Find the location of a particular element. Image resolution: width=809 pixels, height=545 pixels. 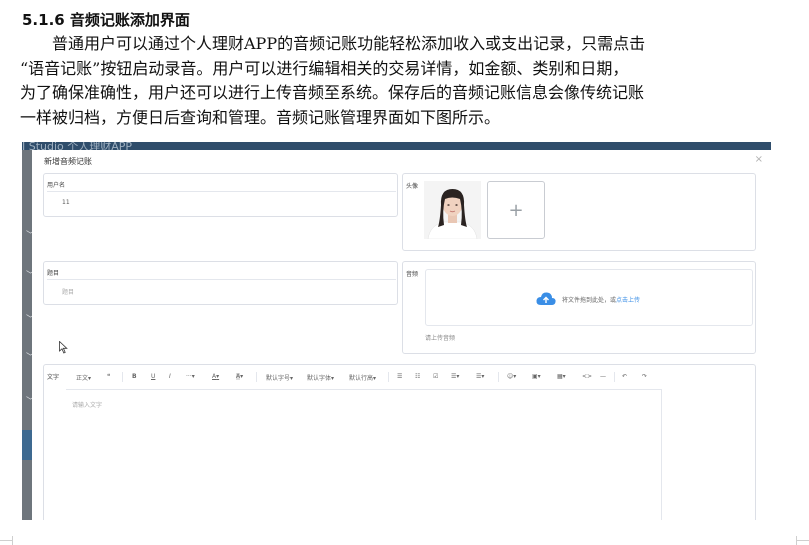

dropzone-hint: 将文件拖到此处，或 is located at coordinates (589, 300).